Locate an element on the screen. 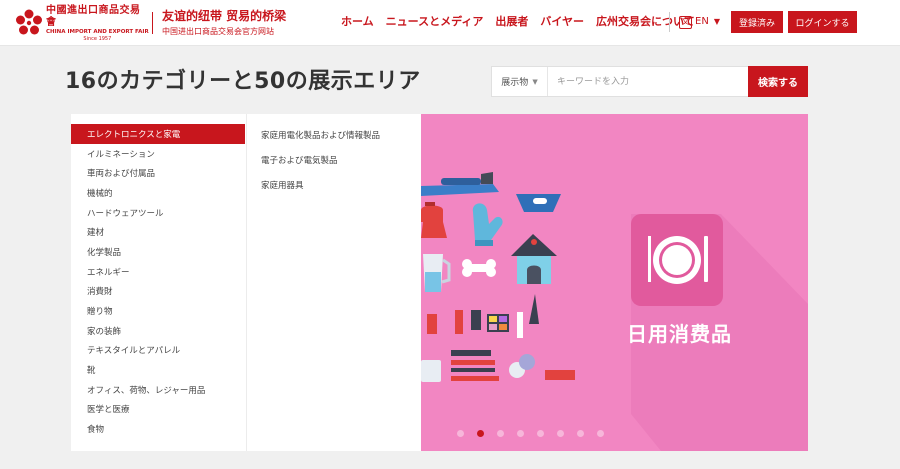 This screenshot has height=469, width=900. language-selector: 文 EN ▼ is located at coordinates (699, 22).